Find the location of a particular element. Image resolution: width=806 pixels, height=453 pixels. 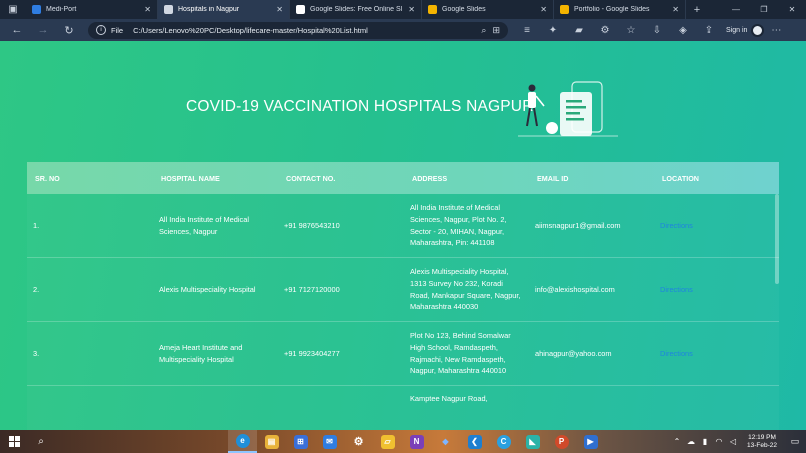

share-icon: ⇪ is located at coordinates (709, 30).